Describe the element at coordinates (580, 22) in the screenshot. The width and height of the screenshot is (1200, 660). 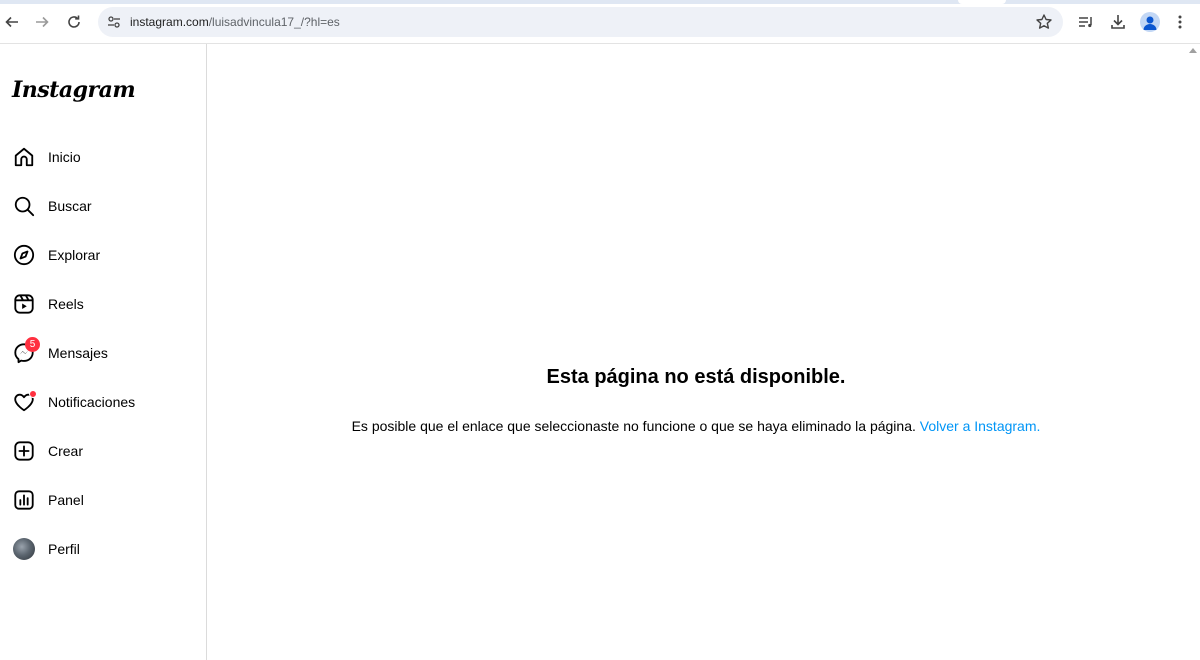
I see `address-bar: instagram.com/luisadvincula17_/?hl=es` at that location.